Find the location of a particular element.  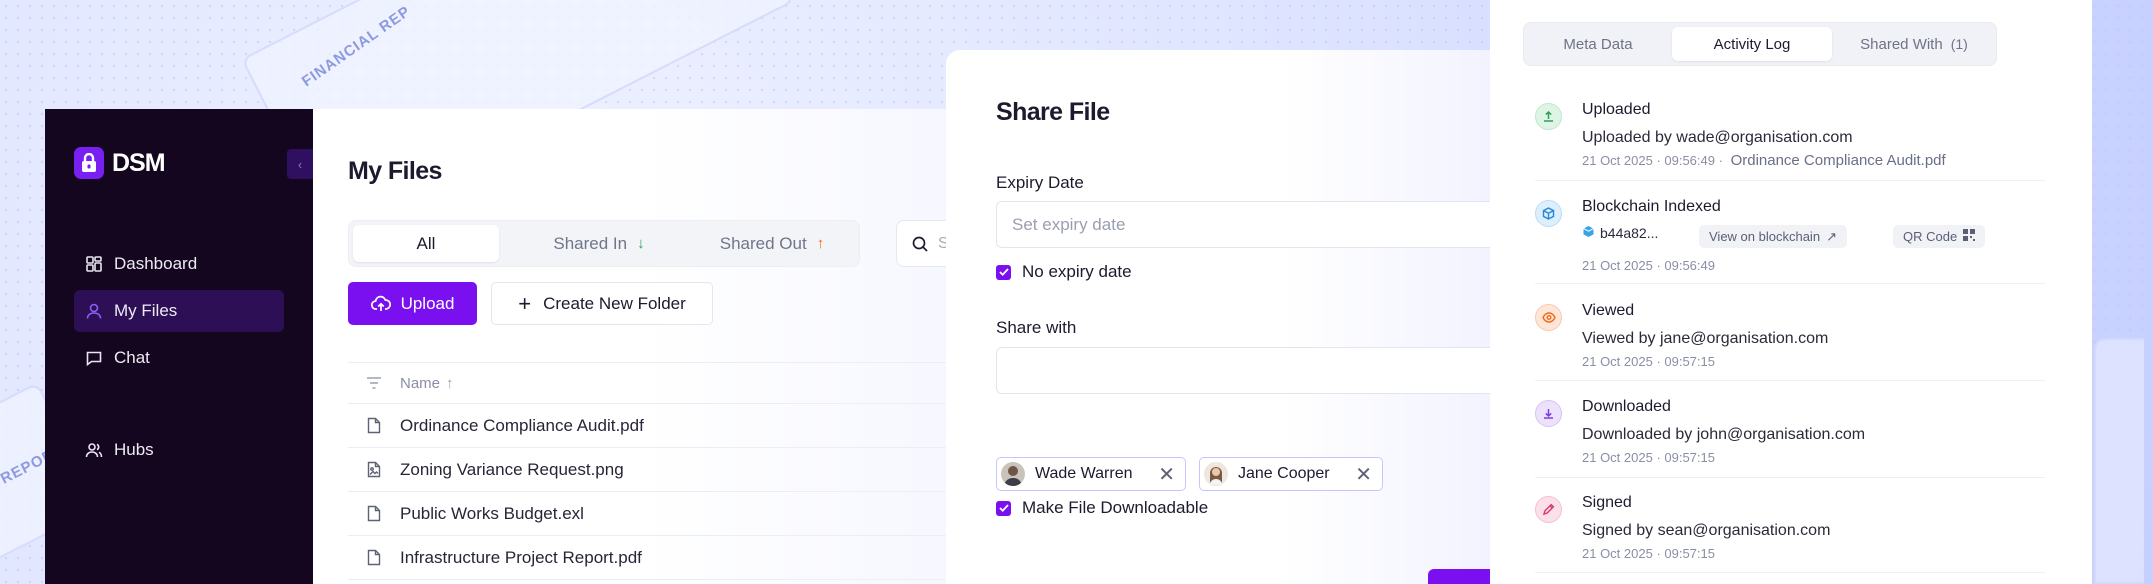

file-filter-tabs: All Shared In ↓ Shared Out ↑ is located at coordinates (604, 243).